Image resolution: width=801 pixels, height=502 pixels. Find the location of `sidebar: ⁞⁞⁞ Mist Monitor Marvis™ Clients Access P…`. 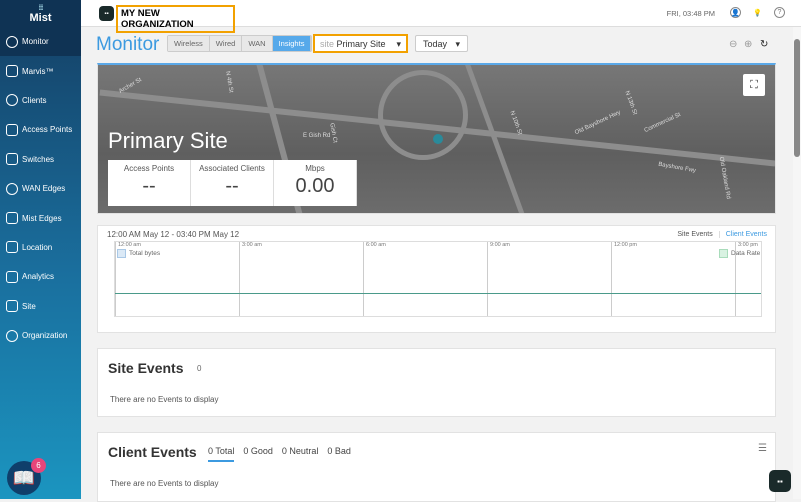

sidebar: ⁞⁞⁞ Mist Monitor Marvis™ Clients Access P… is located at coordinates (40, 249).